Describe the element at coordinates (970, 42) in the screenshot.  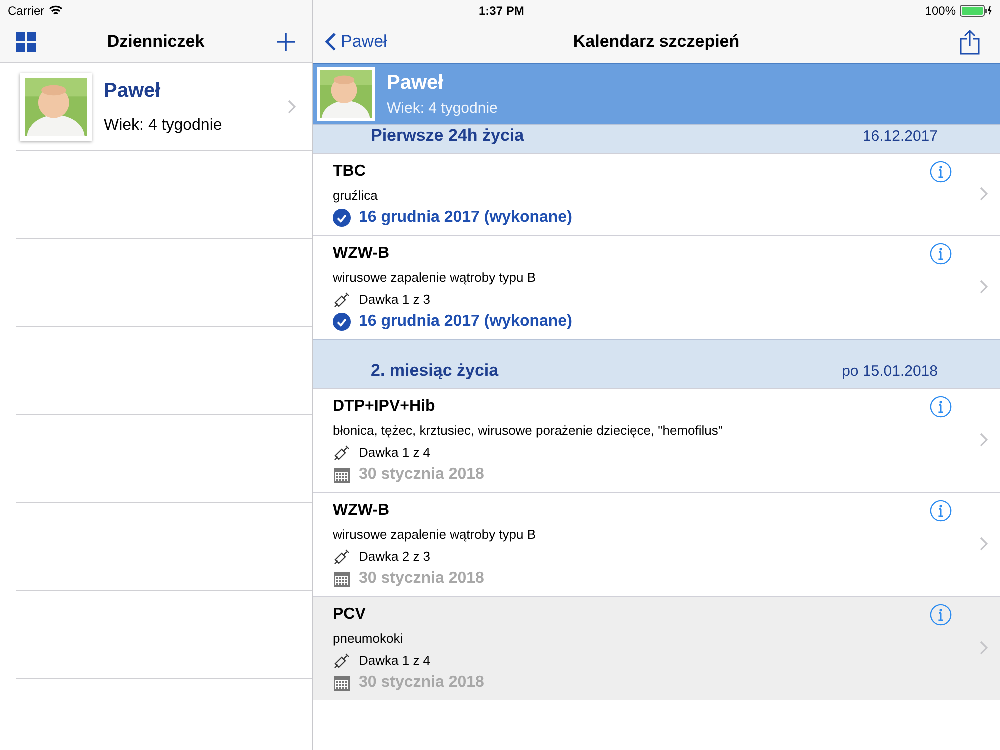
I see `share-icon` at that location.